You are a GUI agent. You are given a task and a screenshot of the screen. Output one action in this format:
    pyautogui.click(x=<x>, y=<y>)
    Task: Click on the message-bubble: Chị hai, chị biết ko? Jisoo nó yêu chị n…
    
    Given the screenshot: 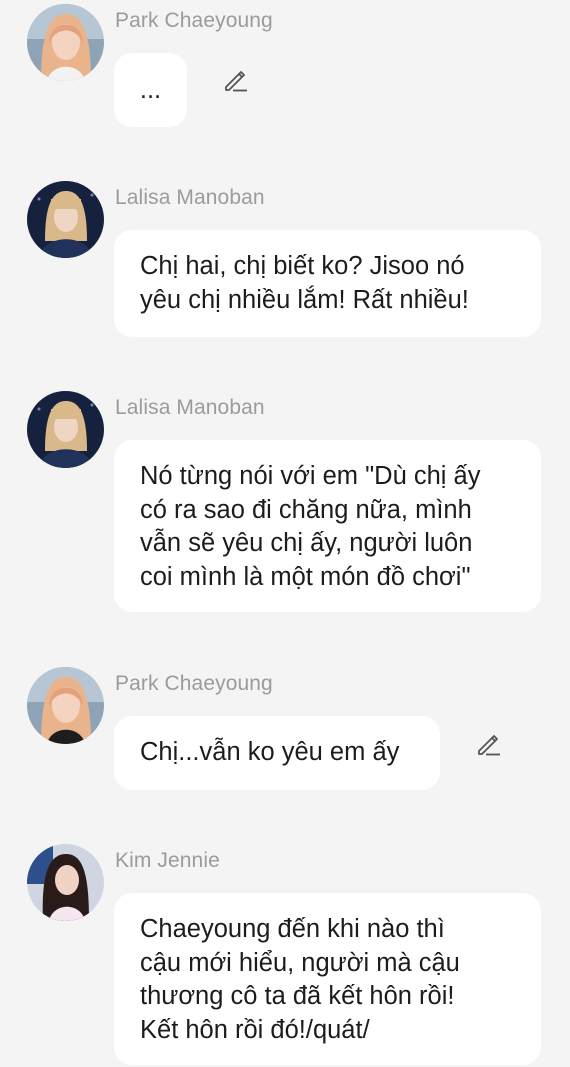 What is the action you would take?
    pyautogui.click(x=327, y=283)
    